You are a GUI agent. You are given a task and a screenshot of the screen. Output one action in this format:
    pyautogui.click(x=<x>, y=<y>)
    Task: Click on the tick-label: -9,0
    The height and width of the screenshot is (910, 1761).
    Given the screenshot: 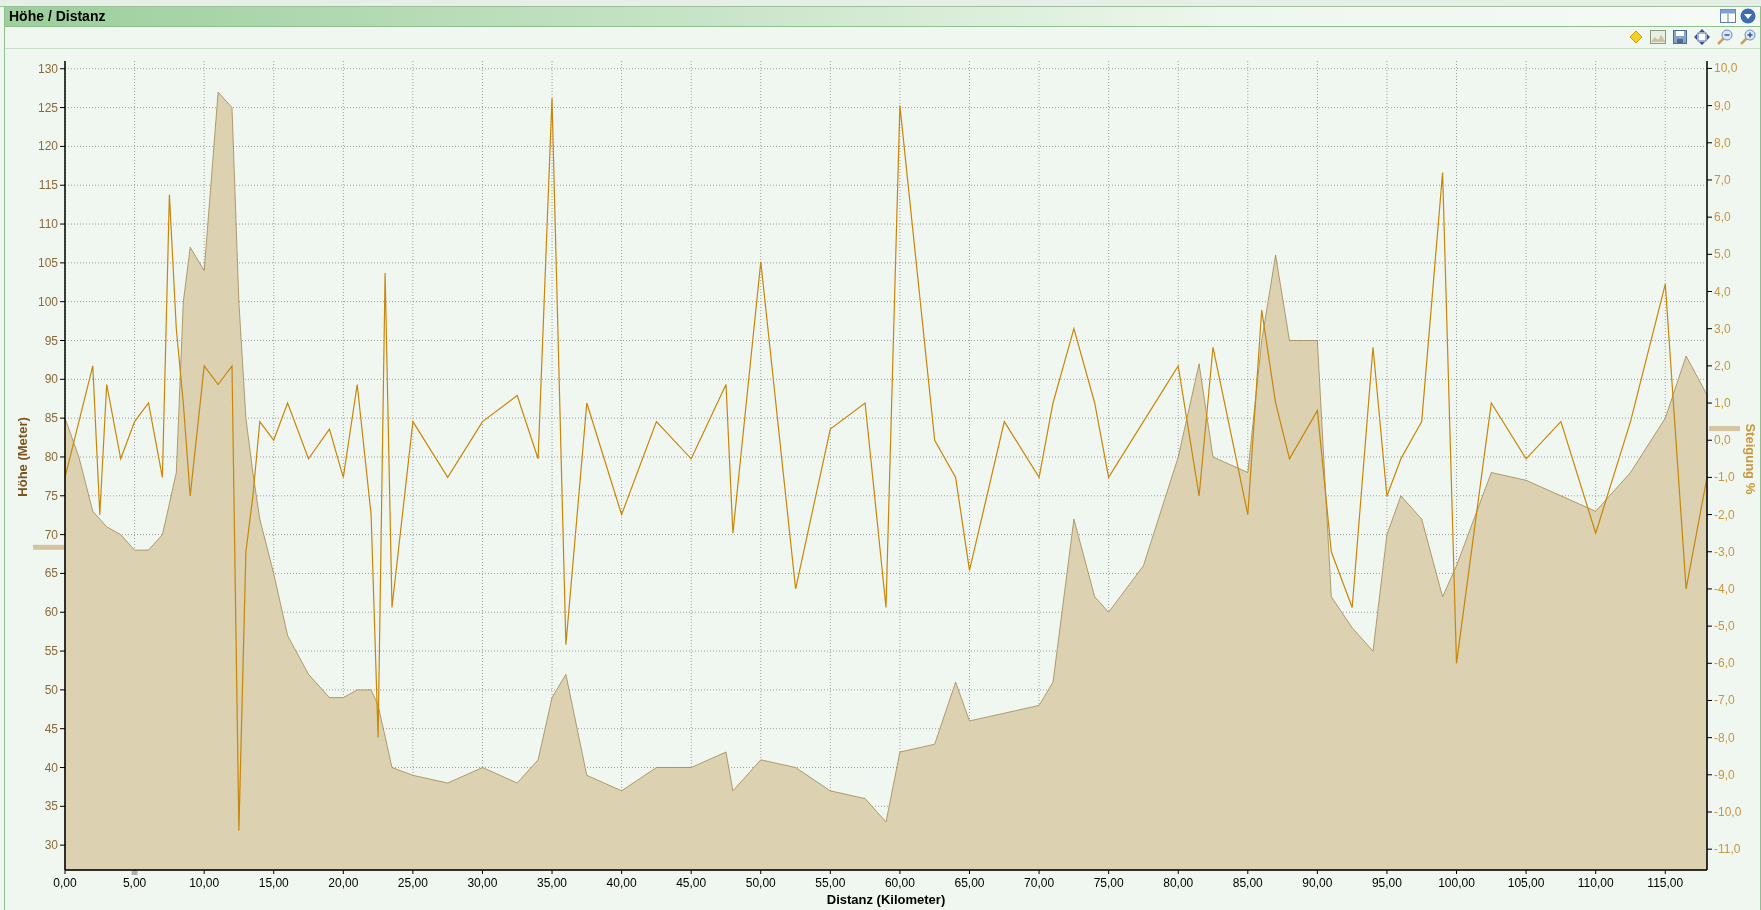 What is the action you would take?
    pyautogui.click(x=1724, y=774)
    